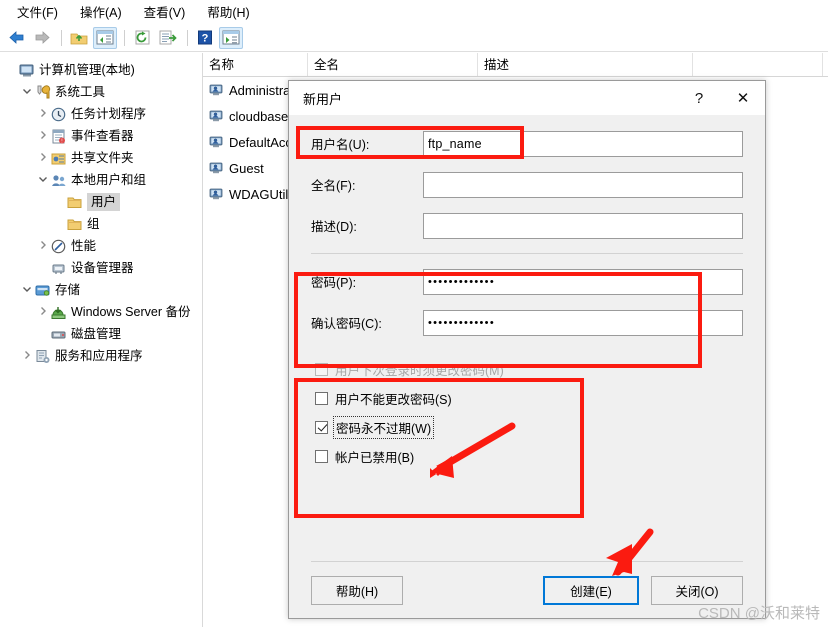 The height and width of the screenshot is (627, 828). I want to click on description-row: 描述(D):, so click(527, 225).